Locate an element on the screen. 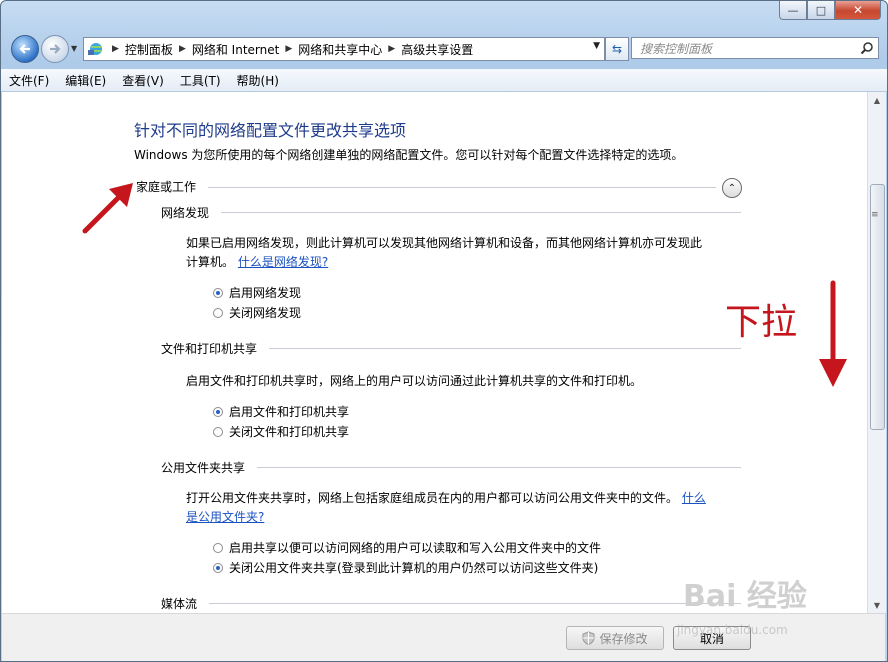  public-folder-sharing-heading: 公用文件夹共享 is located at coordinates (203, 467).